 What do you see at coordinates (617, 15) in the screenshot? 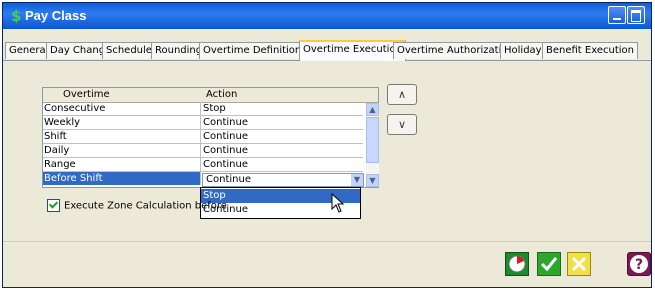
I see `minimize-button` at bounding box center [617, 15].